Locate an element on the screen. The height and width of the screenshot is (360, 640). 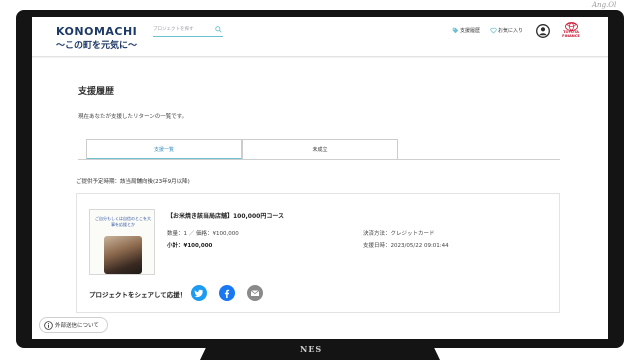
info-icon is located at coordinates (48, 325).